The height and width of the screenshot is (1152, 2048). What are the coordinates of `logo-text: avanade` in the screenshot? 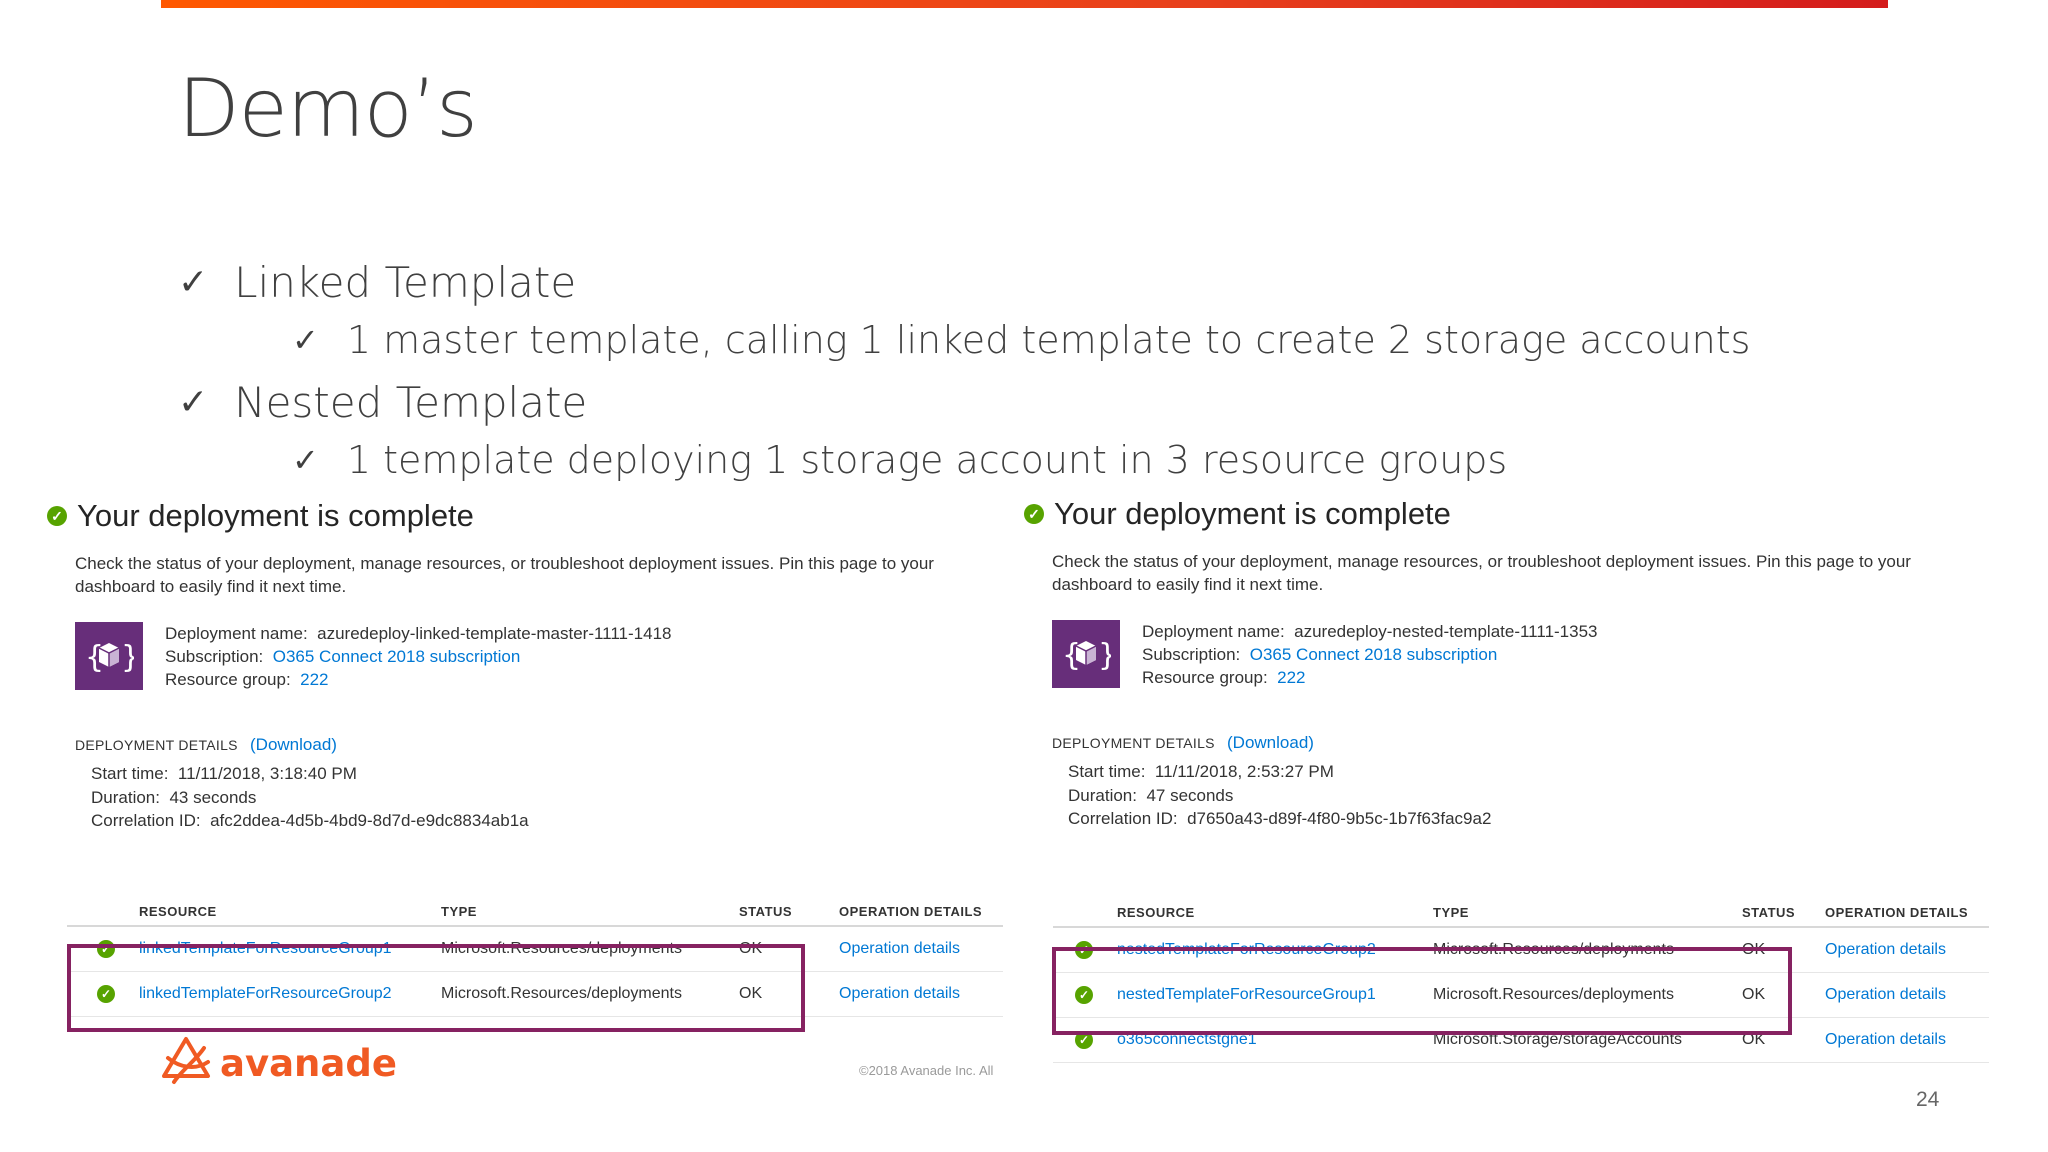 It's located at (308, 1063).